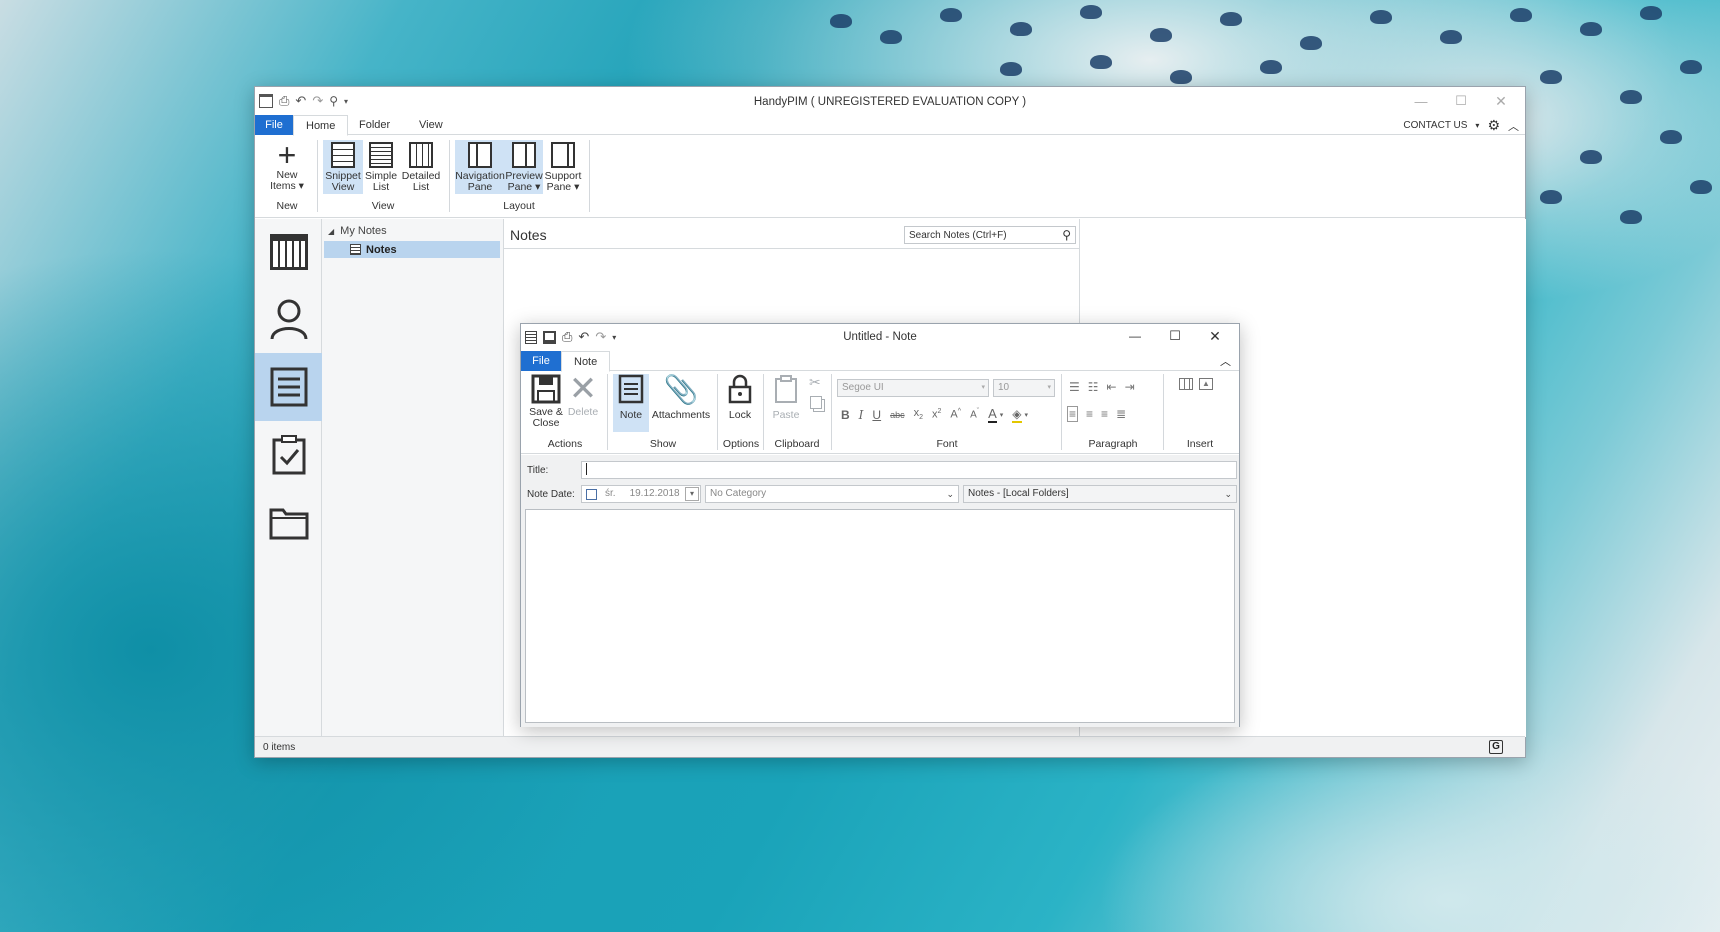 The height and width of the screenshot is (932, 1720). I want to click on align-center-icon: ≡, so click(1089, 414).